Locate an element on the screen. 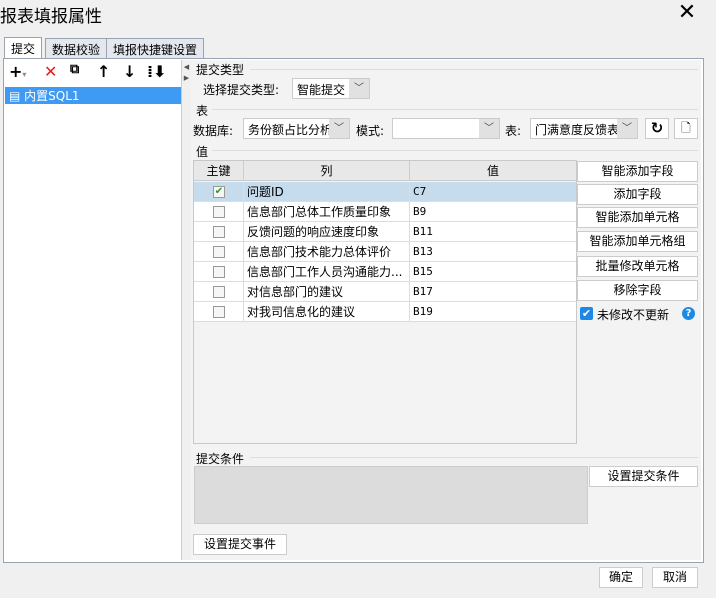 This screenshot has width=716, height=598. header-key: 主键 is located at coordinates (219, 171).